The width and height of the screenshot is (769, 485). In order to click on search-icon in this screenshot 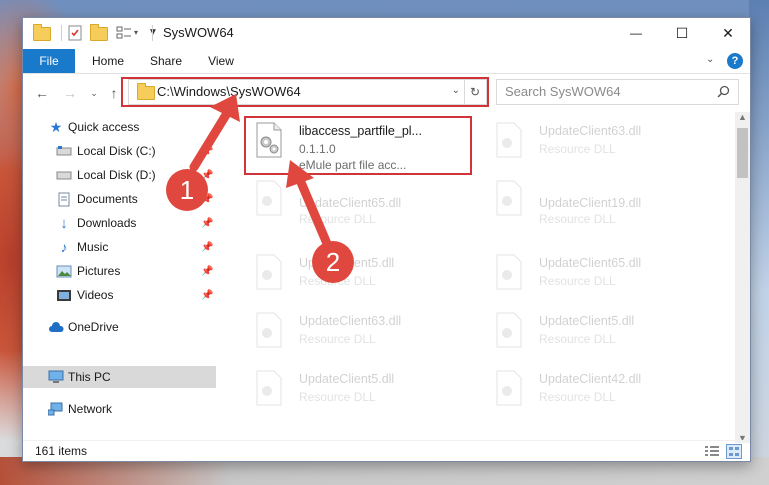, I will do `click(723, 91)`.